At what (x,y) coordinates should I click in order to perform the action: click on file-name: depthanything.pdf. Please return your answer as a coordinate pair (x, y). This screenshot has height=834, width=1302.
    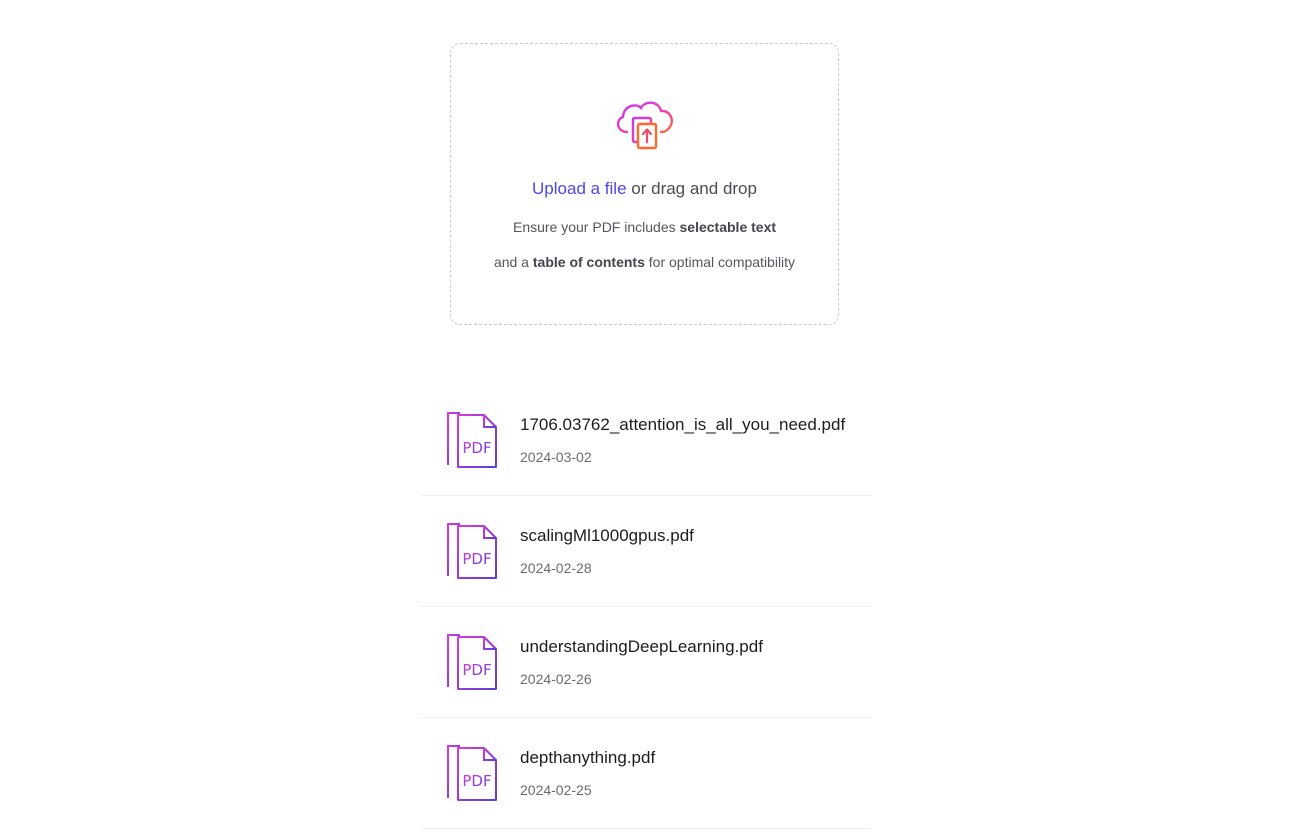
    Looking at the image, I should click on (588, 757).